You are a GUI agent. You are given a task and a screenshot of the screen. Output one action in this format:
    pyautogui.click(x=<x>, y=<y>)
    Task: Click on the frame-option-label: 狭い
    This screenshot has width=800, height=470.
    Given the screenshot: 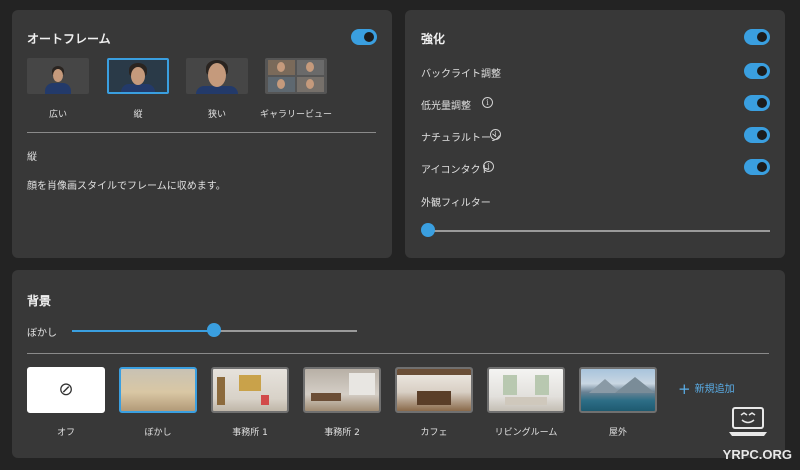 What is the action you would take?
    pyautogui.click(x=216, y=115)
    